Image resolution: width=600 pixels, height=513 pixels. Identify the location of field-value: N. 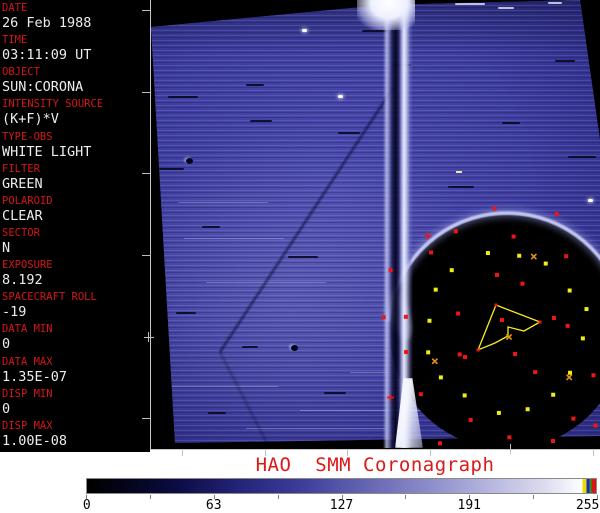
(6, 247).